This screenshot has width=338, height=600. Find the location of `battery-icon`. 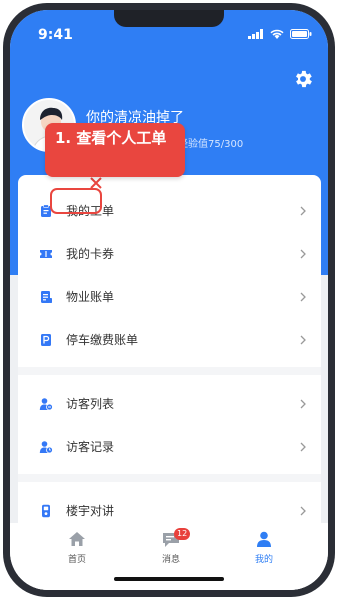

battery-icon is located at coordinates (301, 34).